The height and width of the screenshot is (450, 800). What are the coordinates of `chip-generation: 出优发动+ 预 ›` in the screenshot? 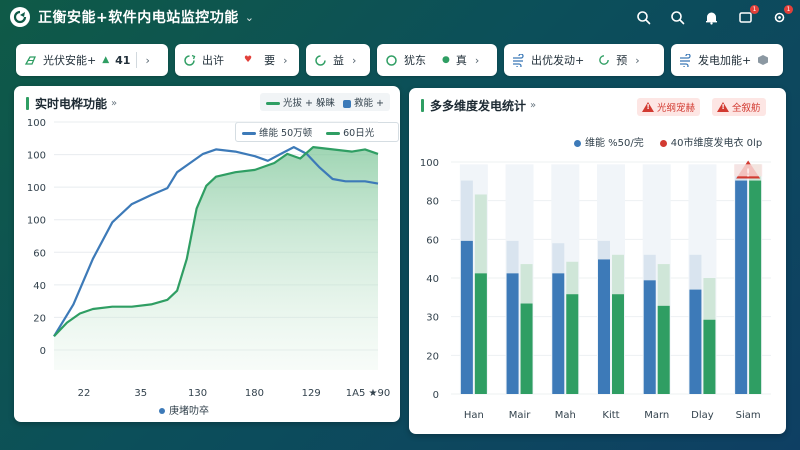 It's located at (584, 60).